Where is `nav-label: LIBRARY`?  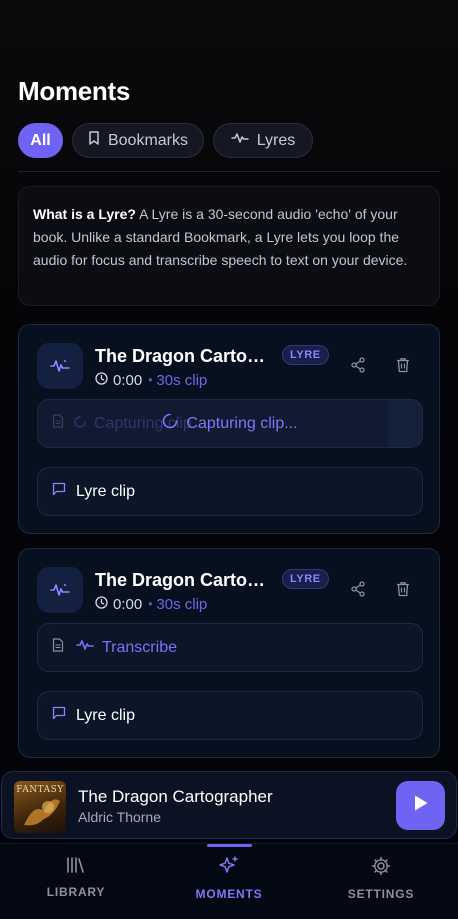 nav-label: LIBRARY is located at coordinates (76, 892).